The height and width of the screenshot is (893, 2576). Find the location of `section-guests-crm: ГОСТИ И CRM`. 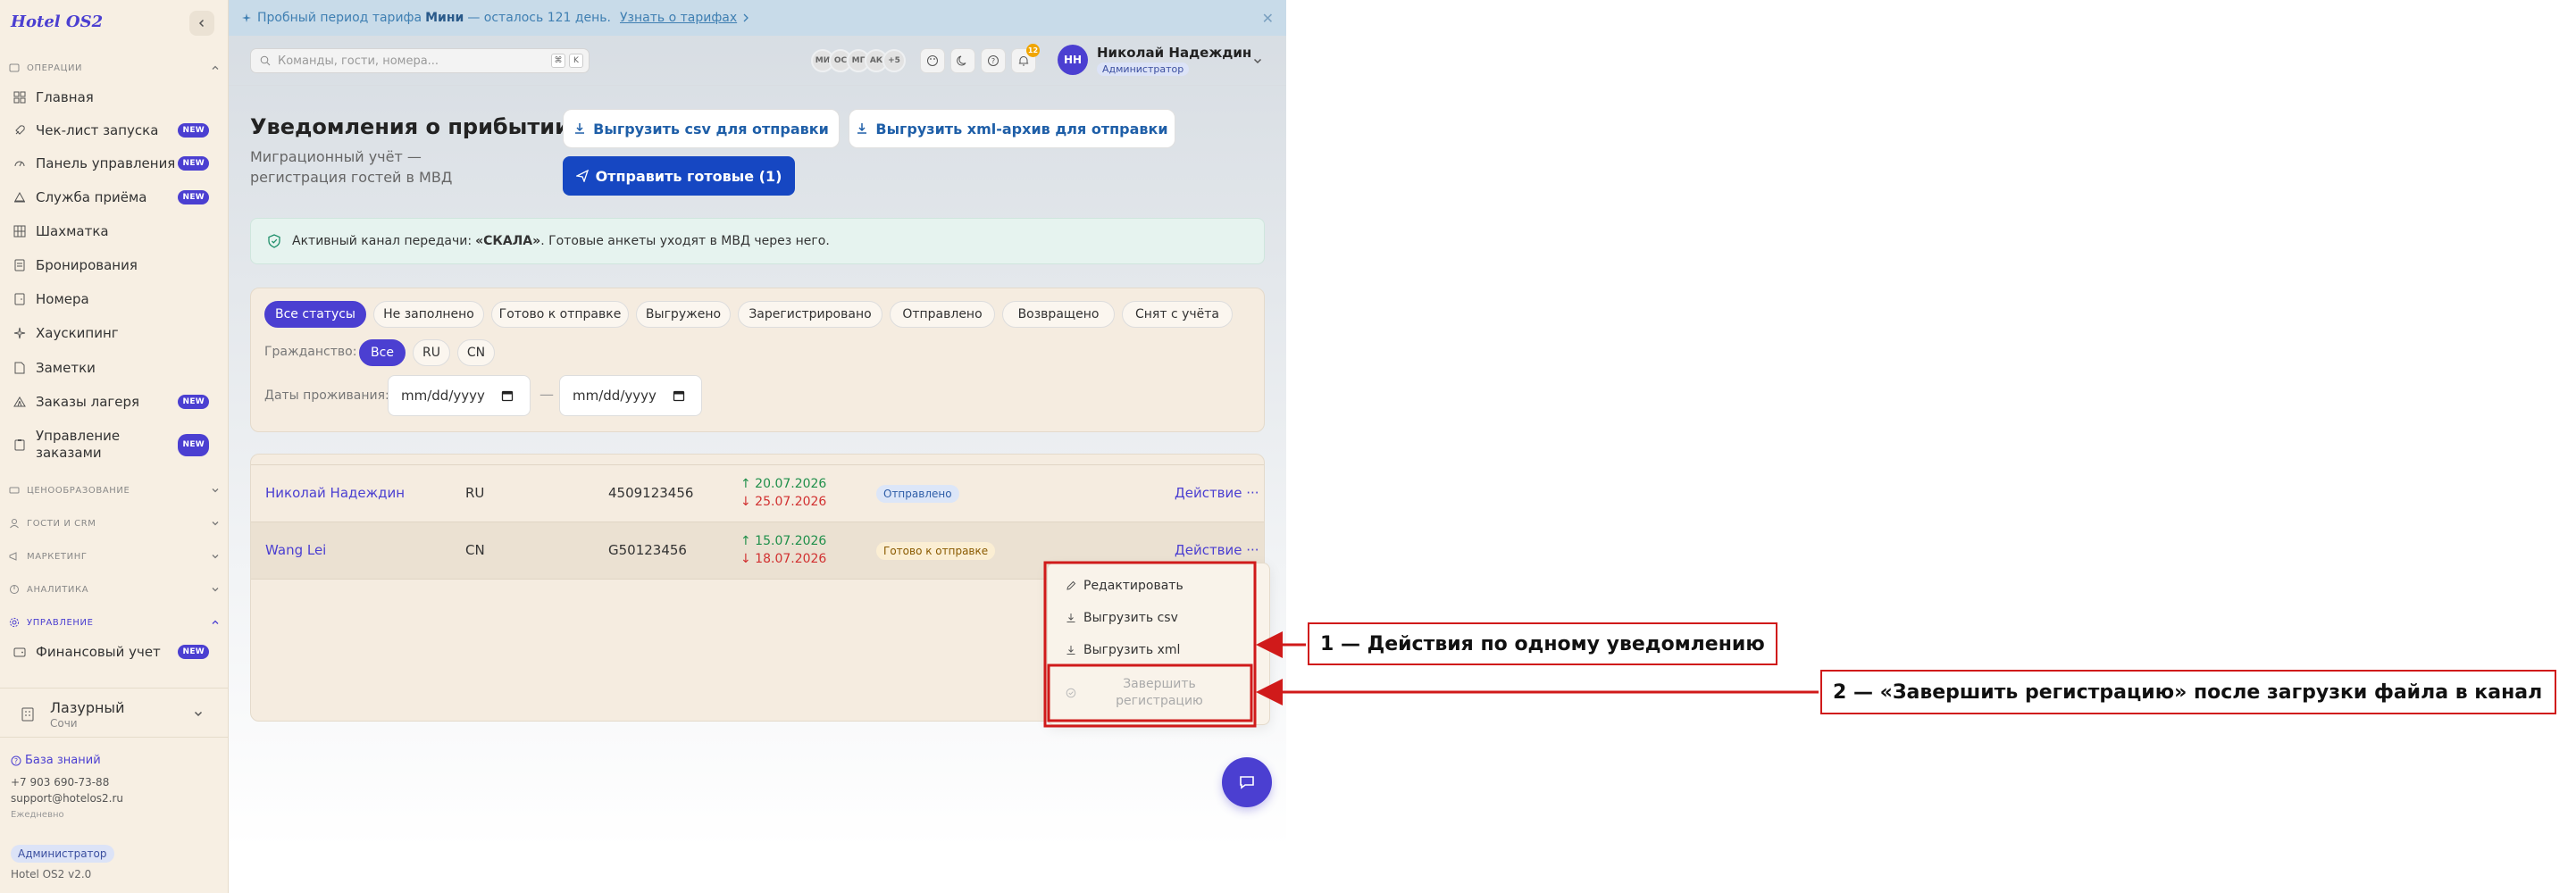

section-guests-crm: ГОСТИ И CRM is located at coordinates (114, 523).